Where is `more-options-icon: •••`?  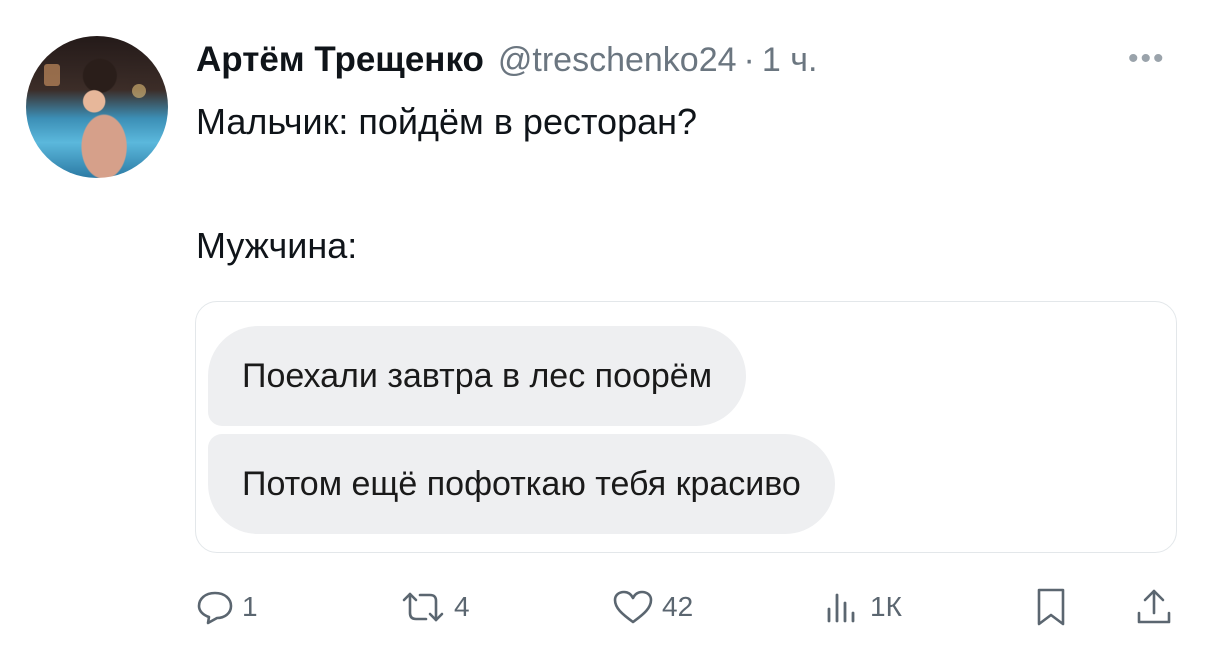 more-options-icon: ••• is located at coordinates (1147, 59).